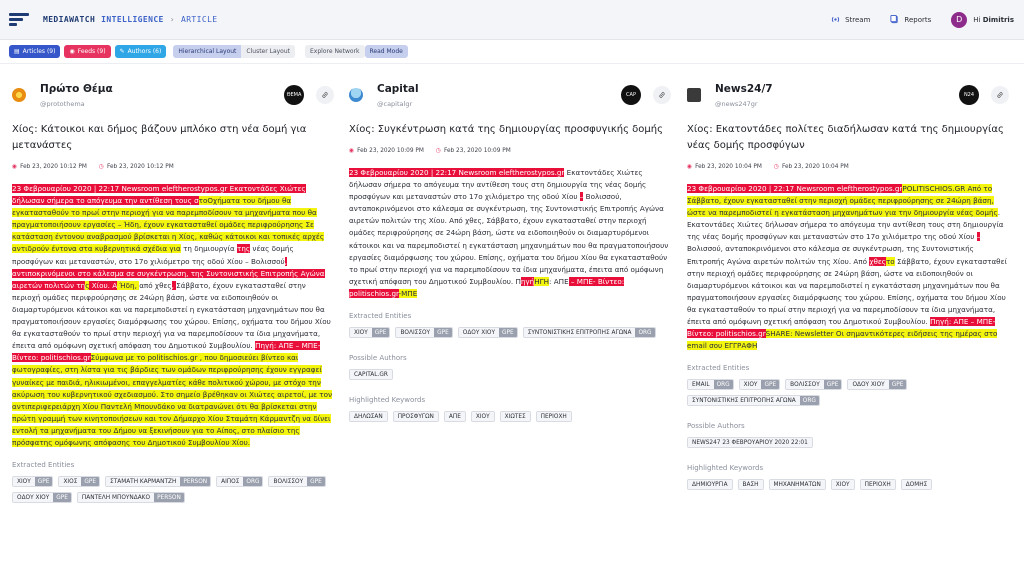 Image resolution: width=1024 pixels, height=576 pixels. I want to click on keywords-list: ΔΗΛΩΣΑΝ ΠΡΟΣΦΥΓΩΝ ΑΠΕ ΧΙΟΥ ΧΙΩΤΕΣ ΠΕΡΙΟΧΗ, so click(510, 417).